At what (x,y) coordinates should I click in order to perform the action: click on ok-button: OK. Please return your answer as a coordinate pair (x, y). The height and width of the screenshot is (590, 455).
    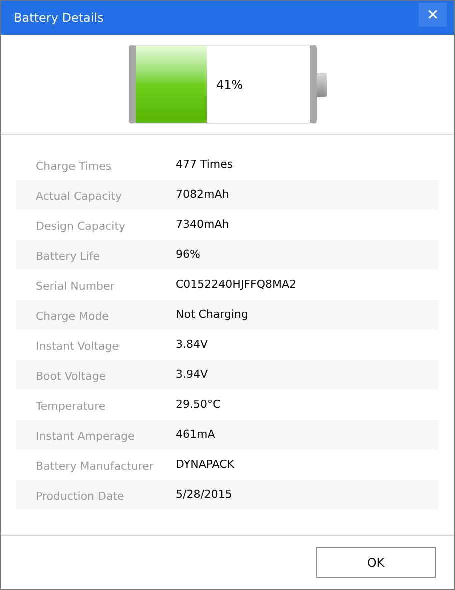
    Looking at the image, I should click on (376, 562).